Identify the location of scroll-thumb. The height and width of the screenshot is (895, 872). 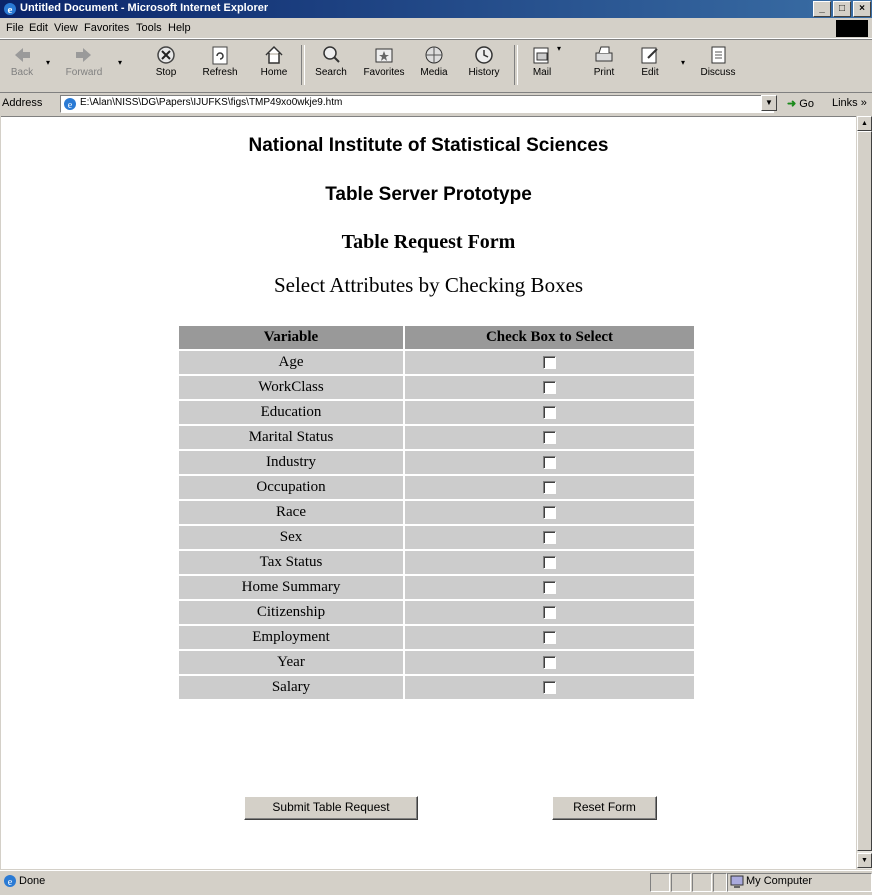
(864, 491).